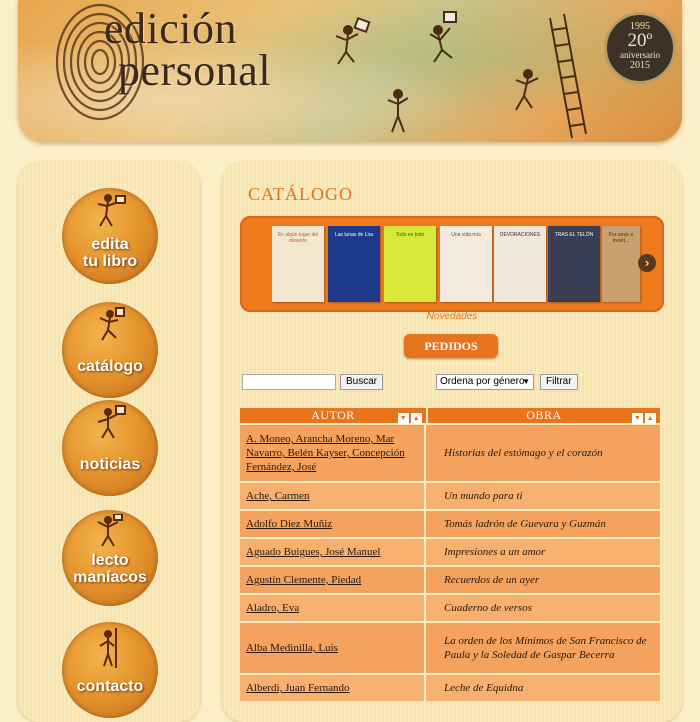  I want to click on book-cover: Todo es todo, so click(410, 264).